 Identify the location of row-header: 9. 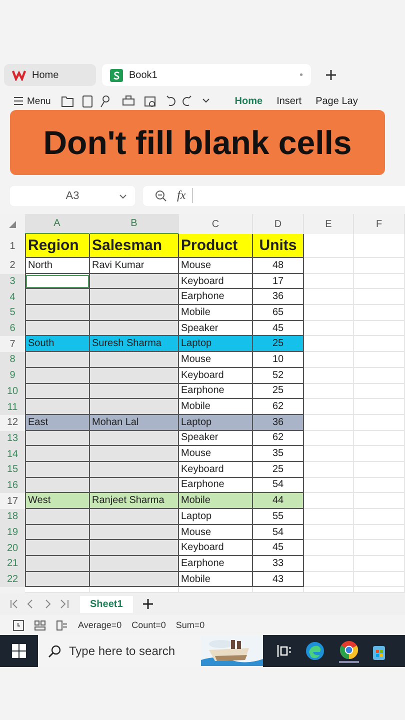
(12, 376).